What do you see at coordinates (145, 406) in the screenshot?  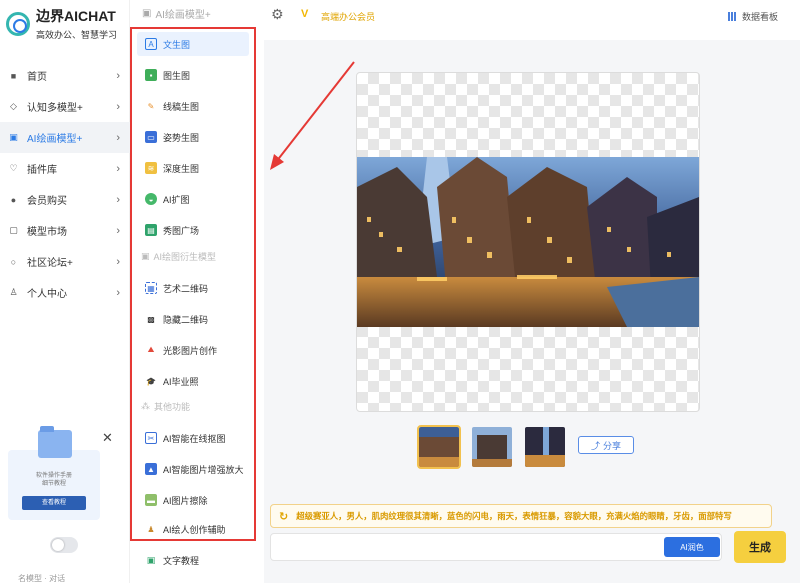 I see `grid-icon: ⁂` at bounding box center [145, 406].